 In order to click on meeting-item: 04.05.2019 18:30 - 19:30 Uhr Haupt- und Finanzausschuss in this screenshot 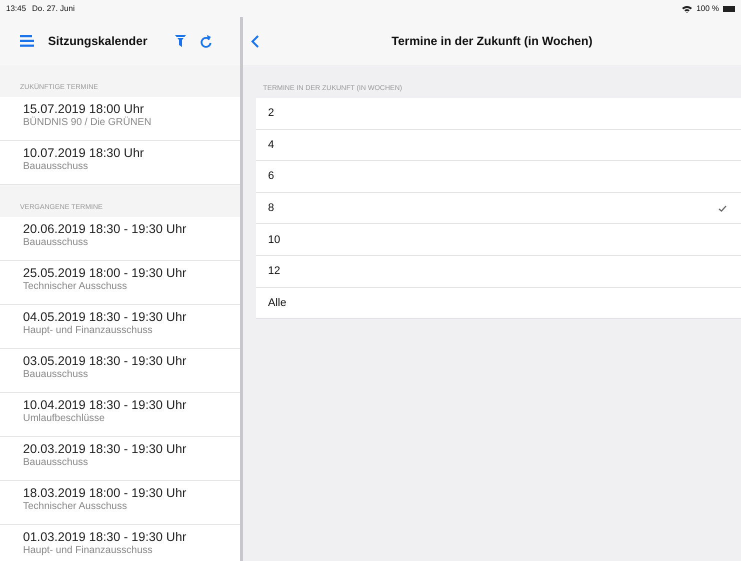, I will do `click(120, 327)`.